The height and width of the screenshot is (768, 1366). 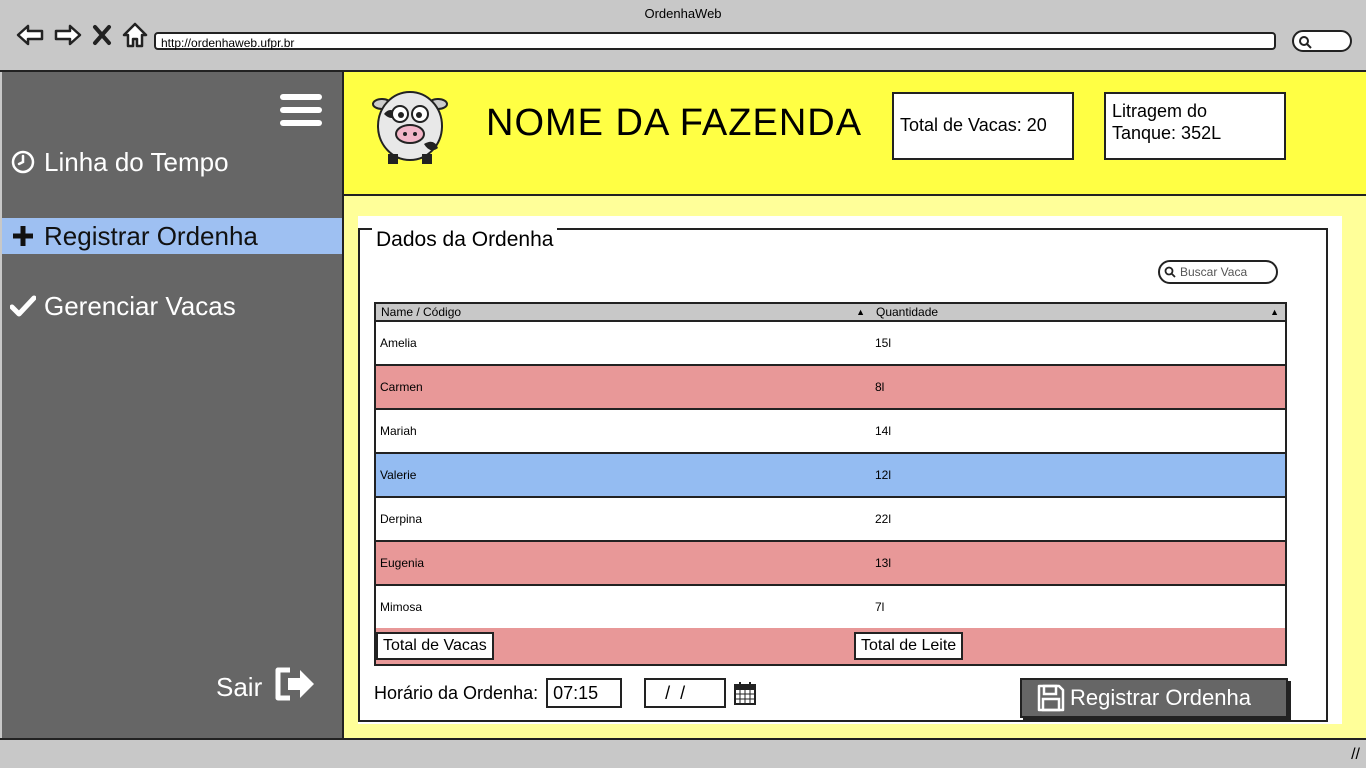 I want to click on search-vaca-input: Buscar Vaca, so click(x=1218, y=272).